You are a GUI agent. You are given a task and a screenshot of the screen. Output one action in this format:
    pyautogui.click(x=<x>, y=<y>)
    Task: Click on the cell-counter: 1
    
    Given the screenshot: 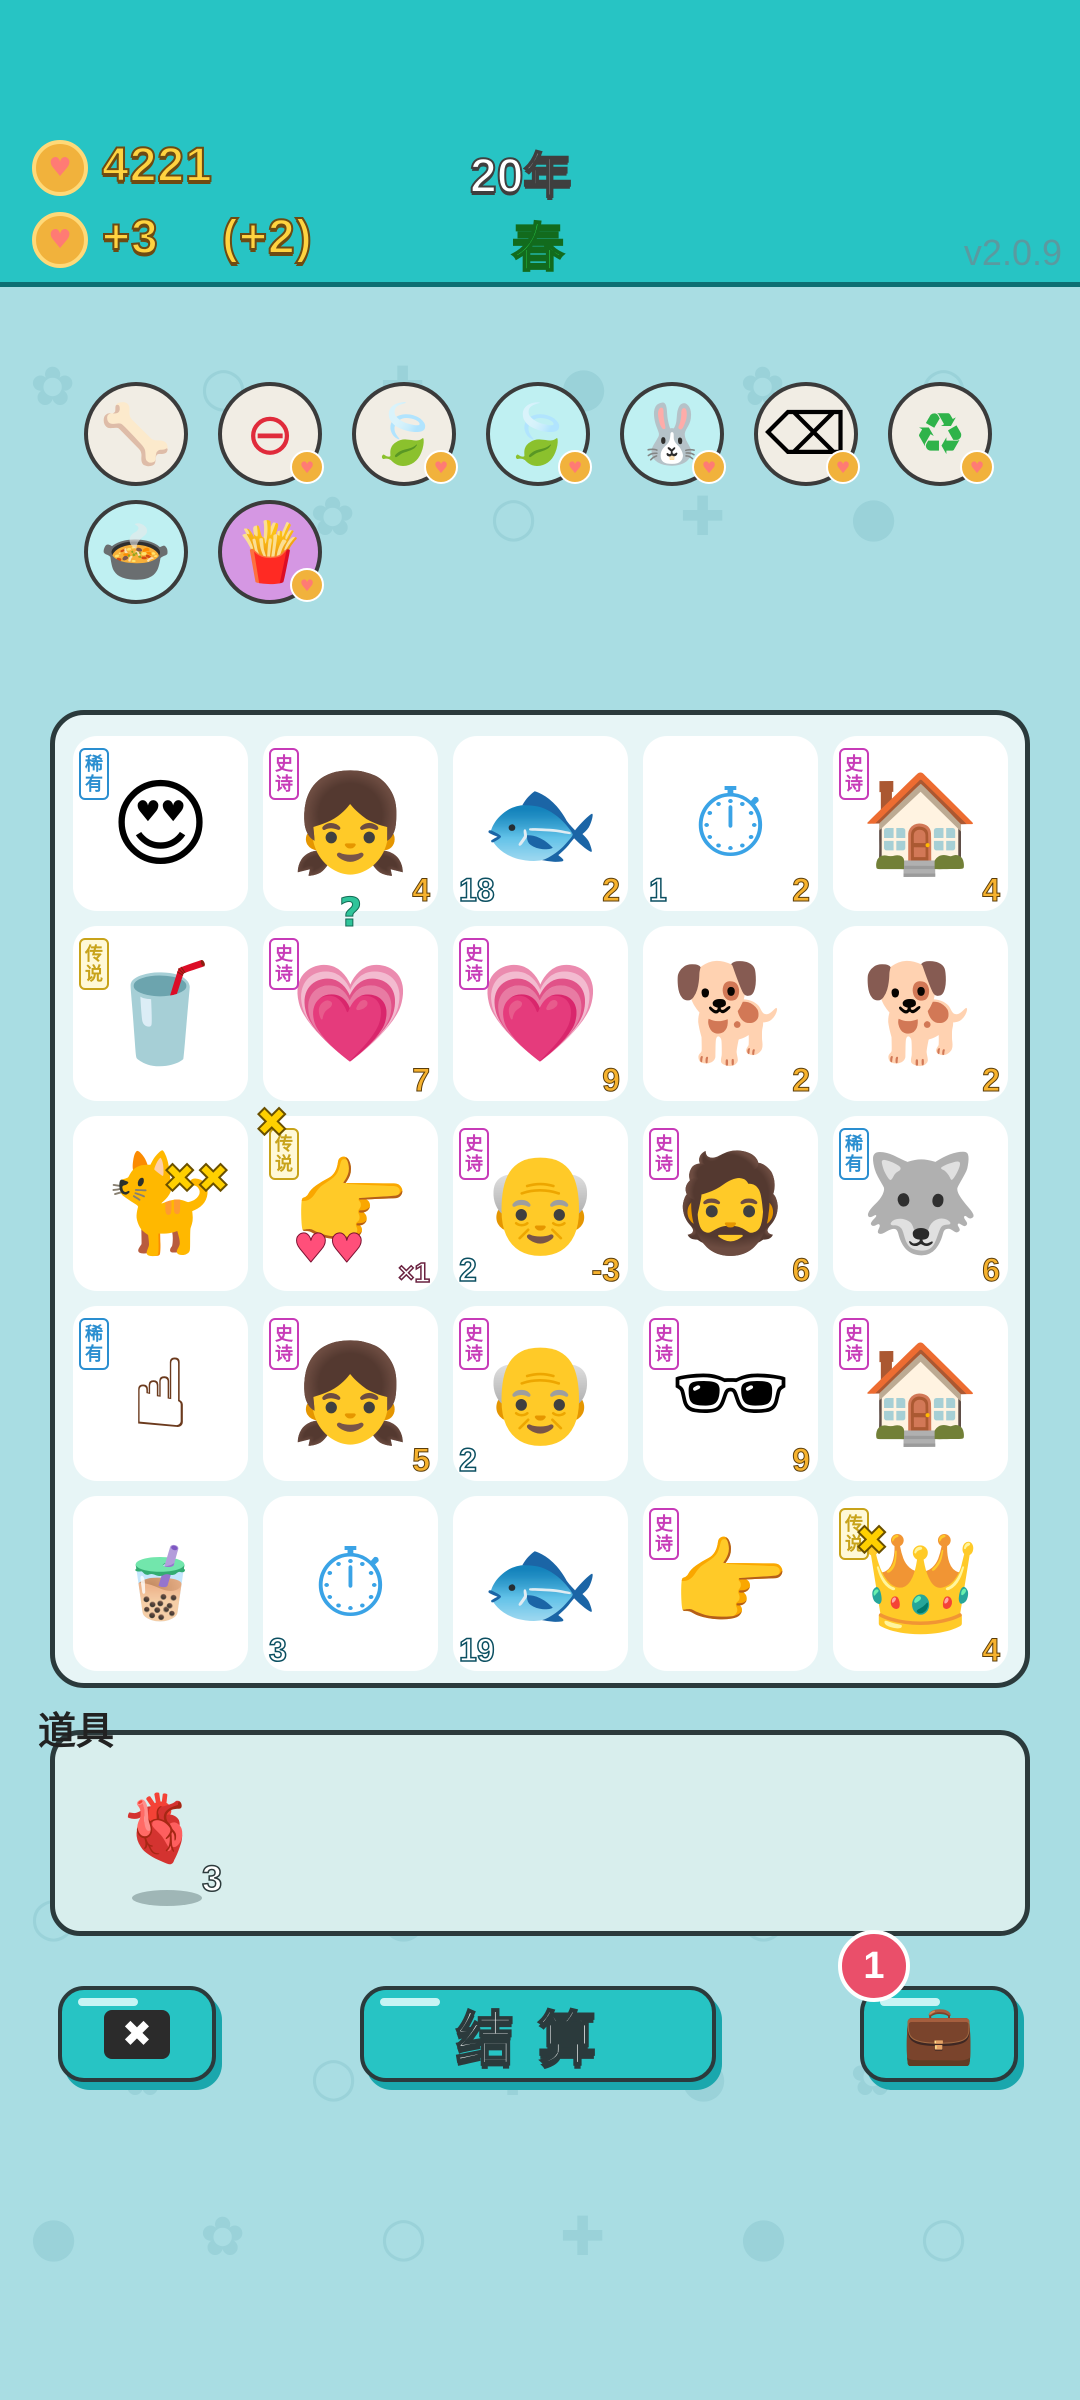 What is the action you would take?
    pyautogui.click(x=657, y=890)
    